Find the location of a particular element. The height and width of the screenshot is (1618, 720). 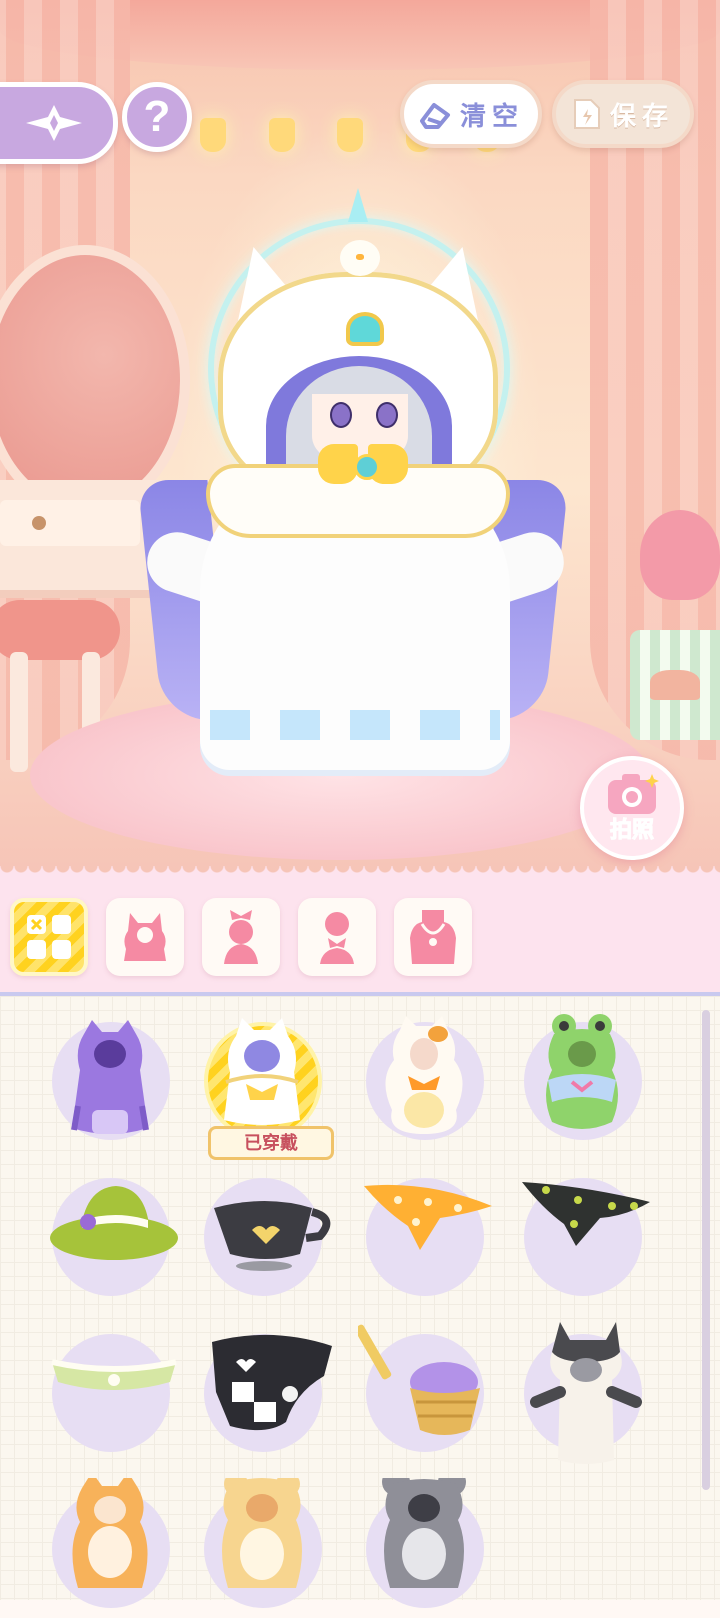

necklace-icon is located at coordinates (433, 937).